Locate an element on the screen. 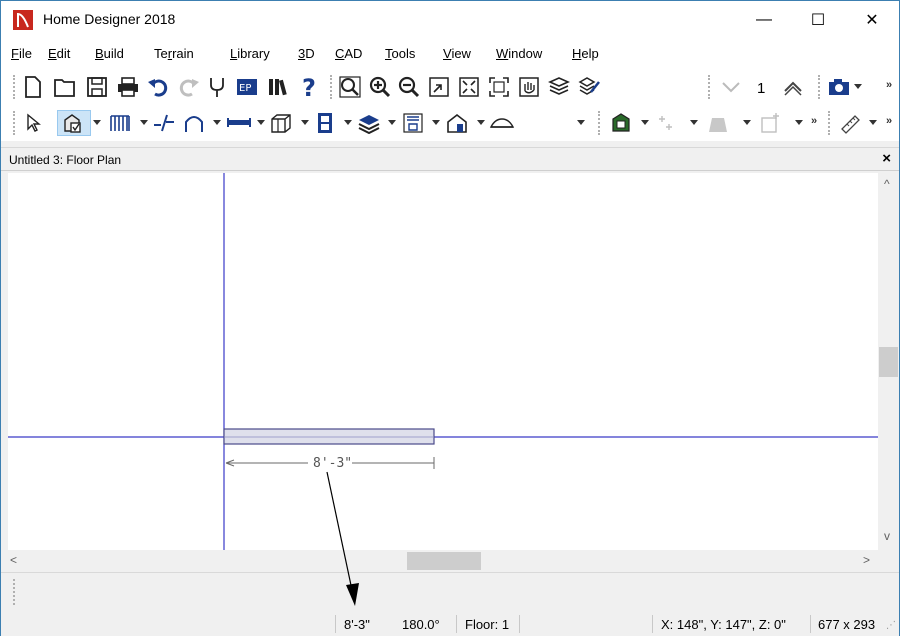 Image resolution: width=900 pixels, height=636 pixels. close-window-button: ✕ is located at coordinates (872, 20).